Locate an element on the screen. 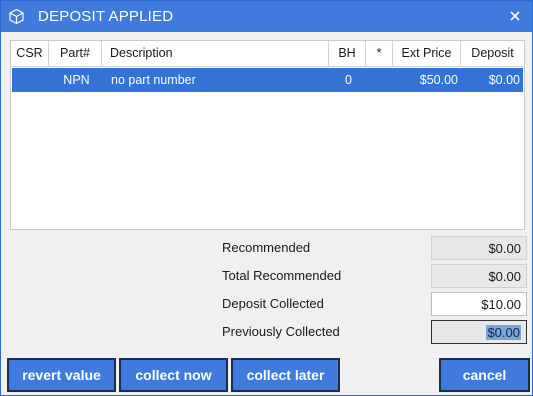 The height and width of the screenshot is (396, 533). cell-part: NPN is located at coordinates (76, 80).